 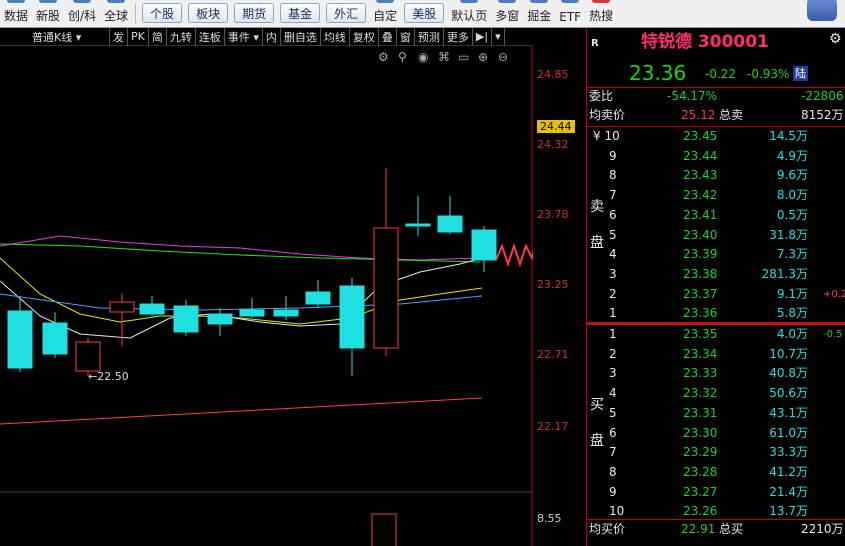 What do you see at coordinates (658, 73) in the screenshot?
I see `current-price: 23.36` at bounding box center [658, 73].